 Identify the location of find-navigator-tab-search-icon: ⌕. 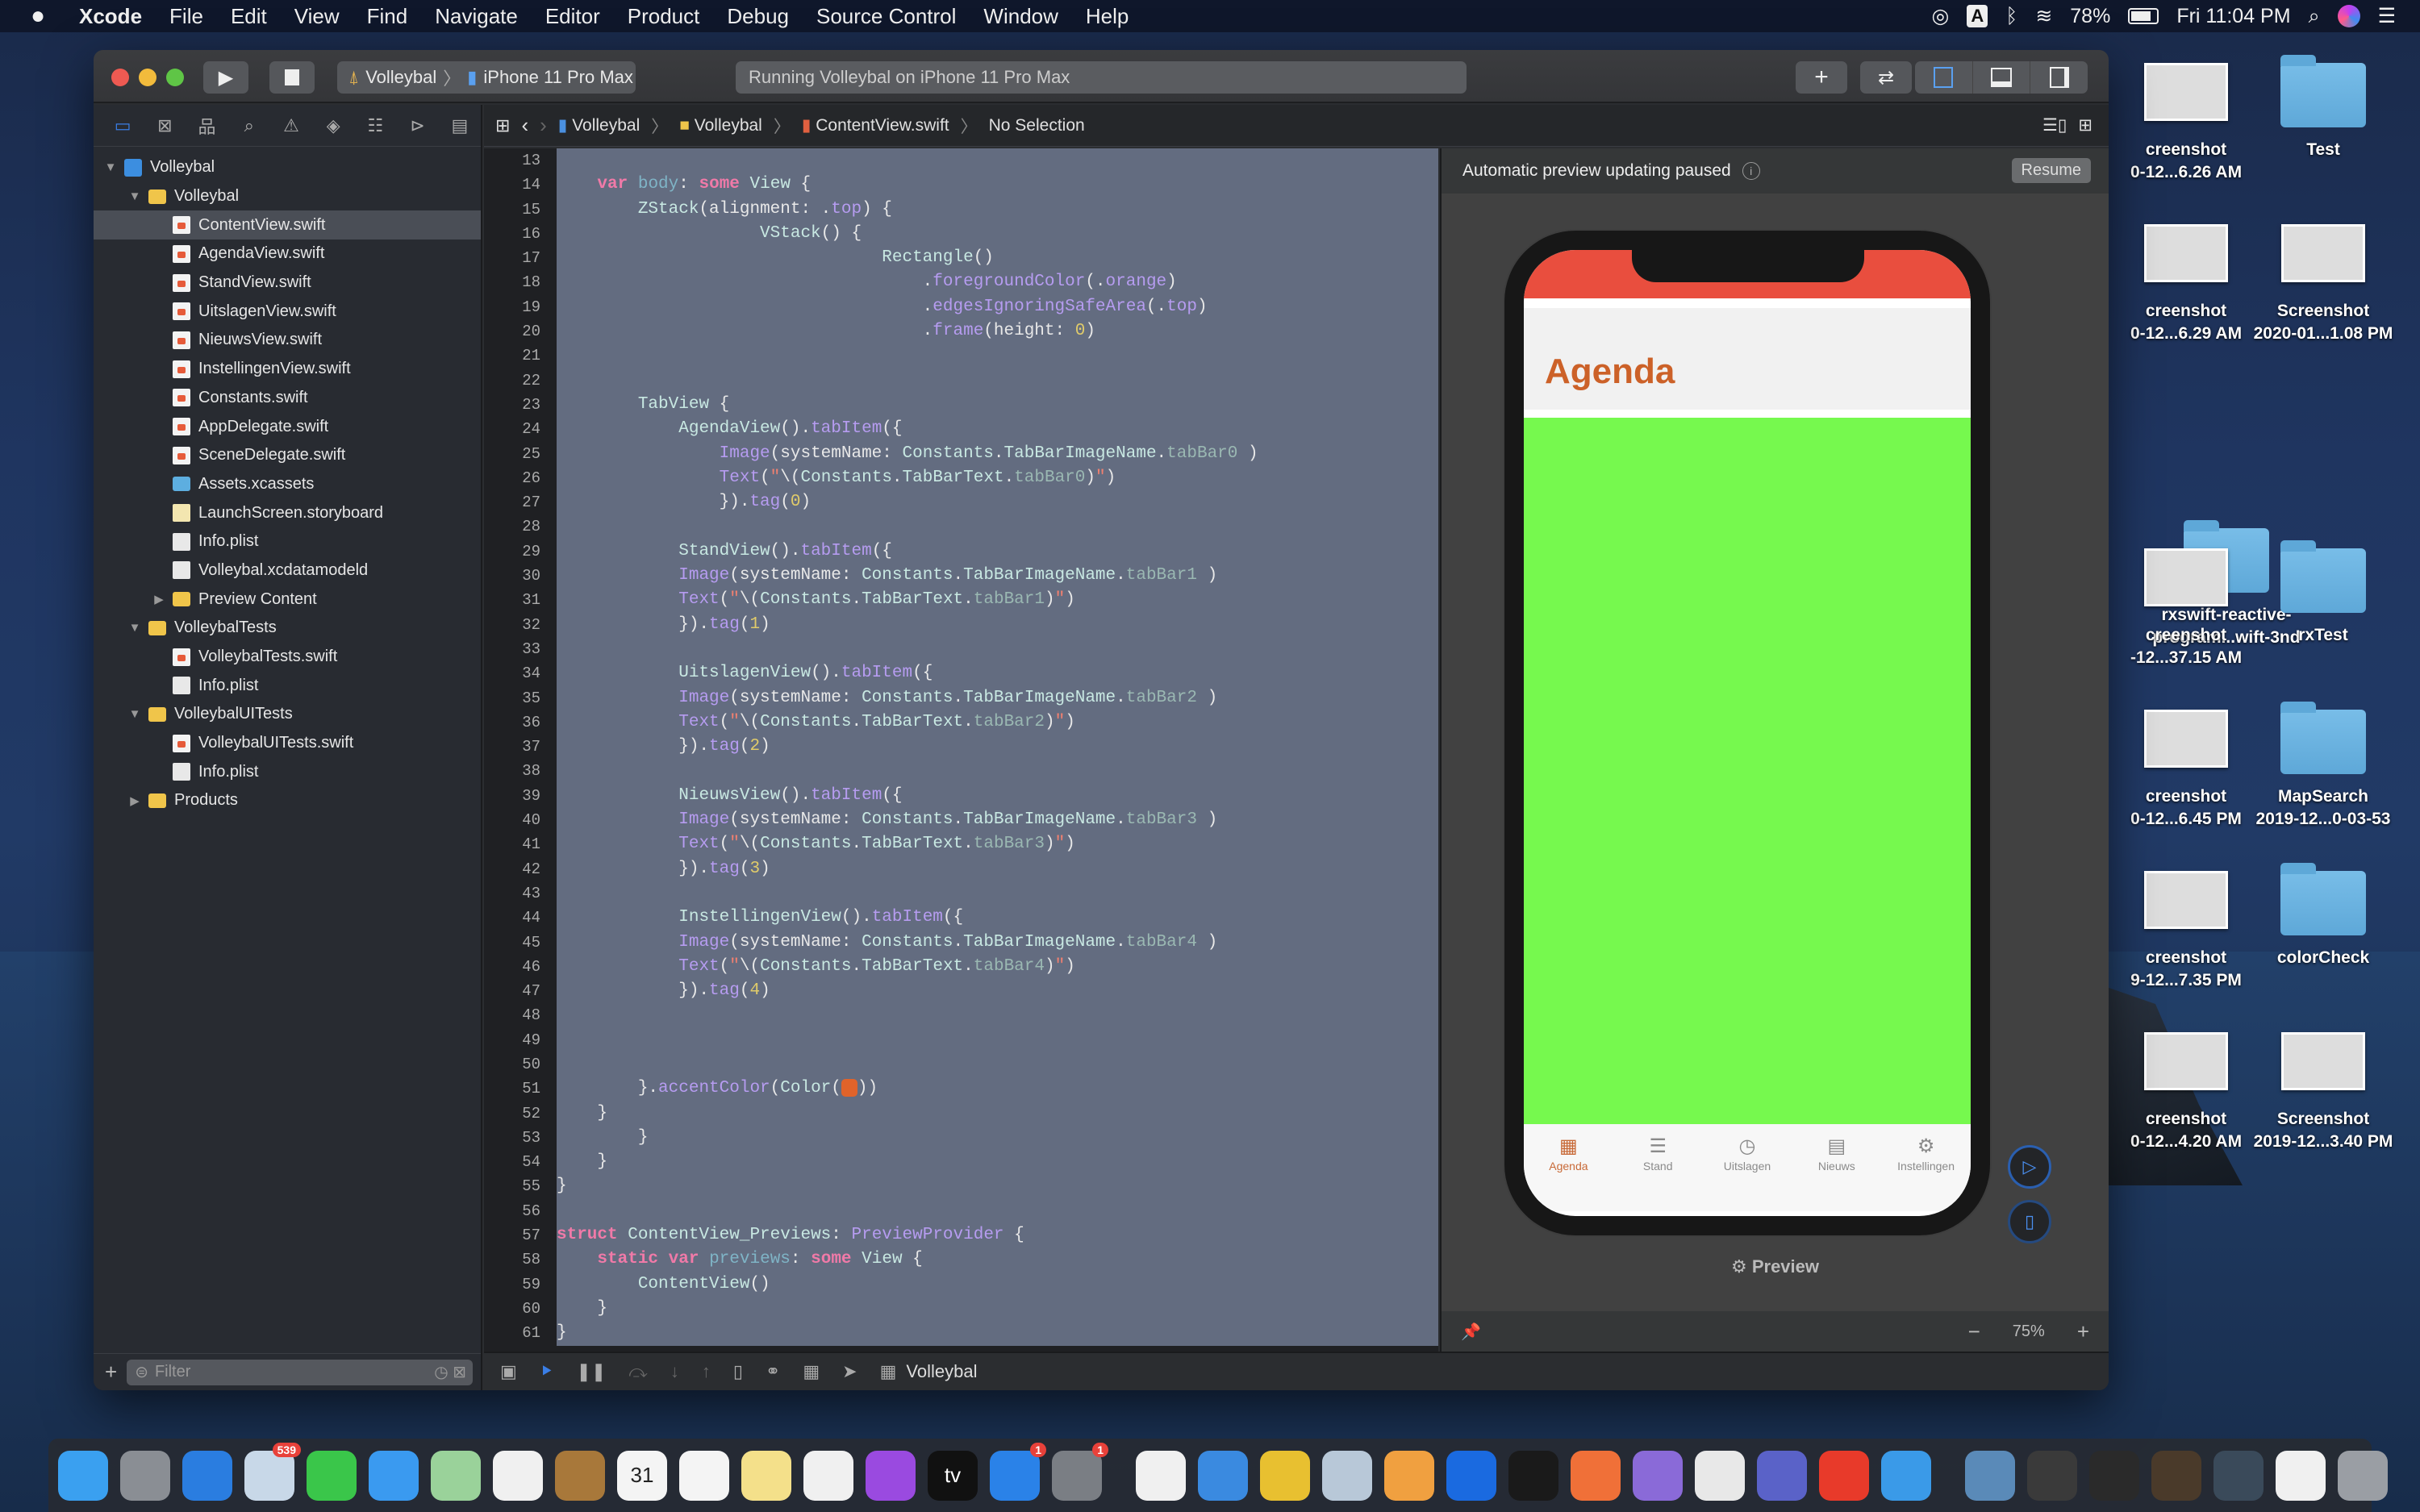
(249, 126).